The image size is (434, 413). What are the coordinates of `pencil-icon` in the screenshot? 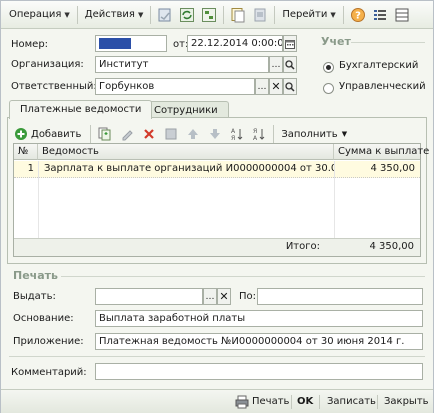 It's located at (128, 135).